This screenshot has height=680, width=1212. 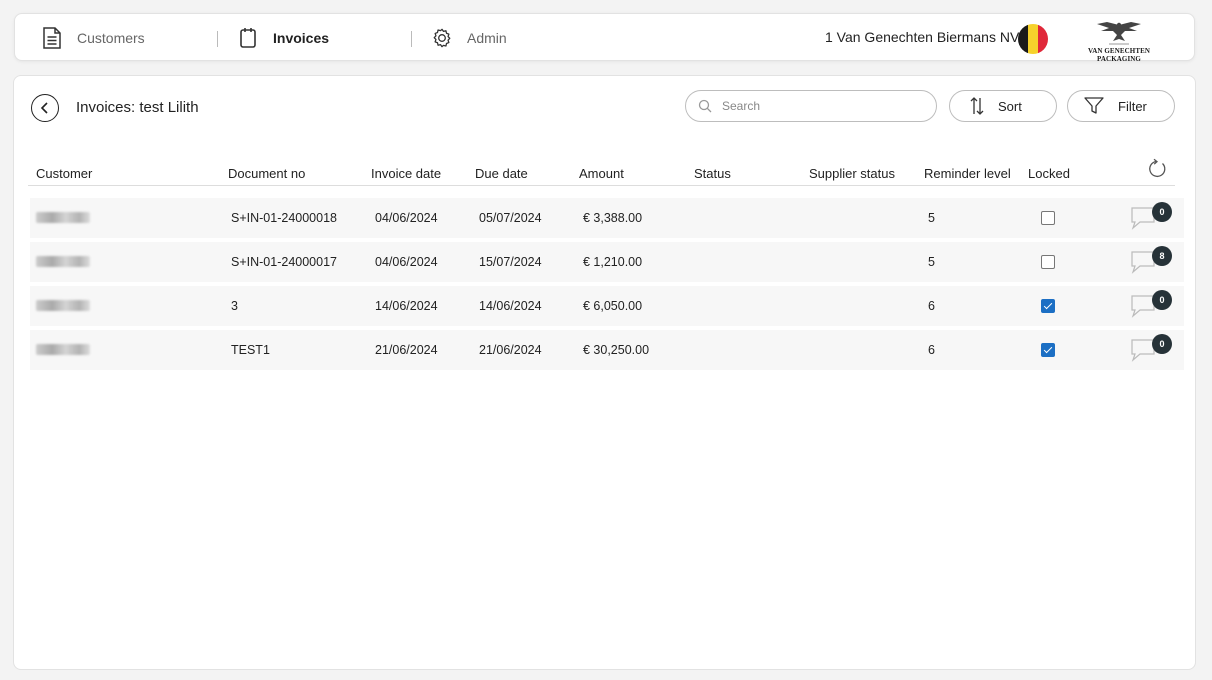 I want to click on filter-funnel-icon, so click(x=1094, y=105).